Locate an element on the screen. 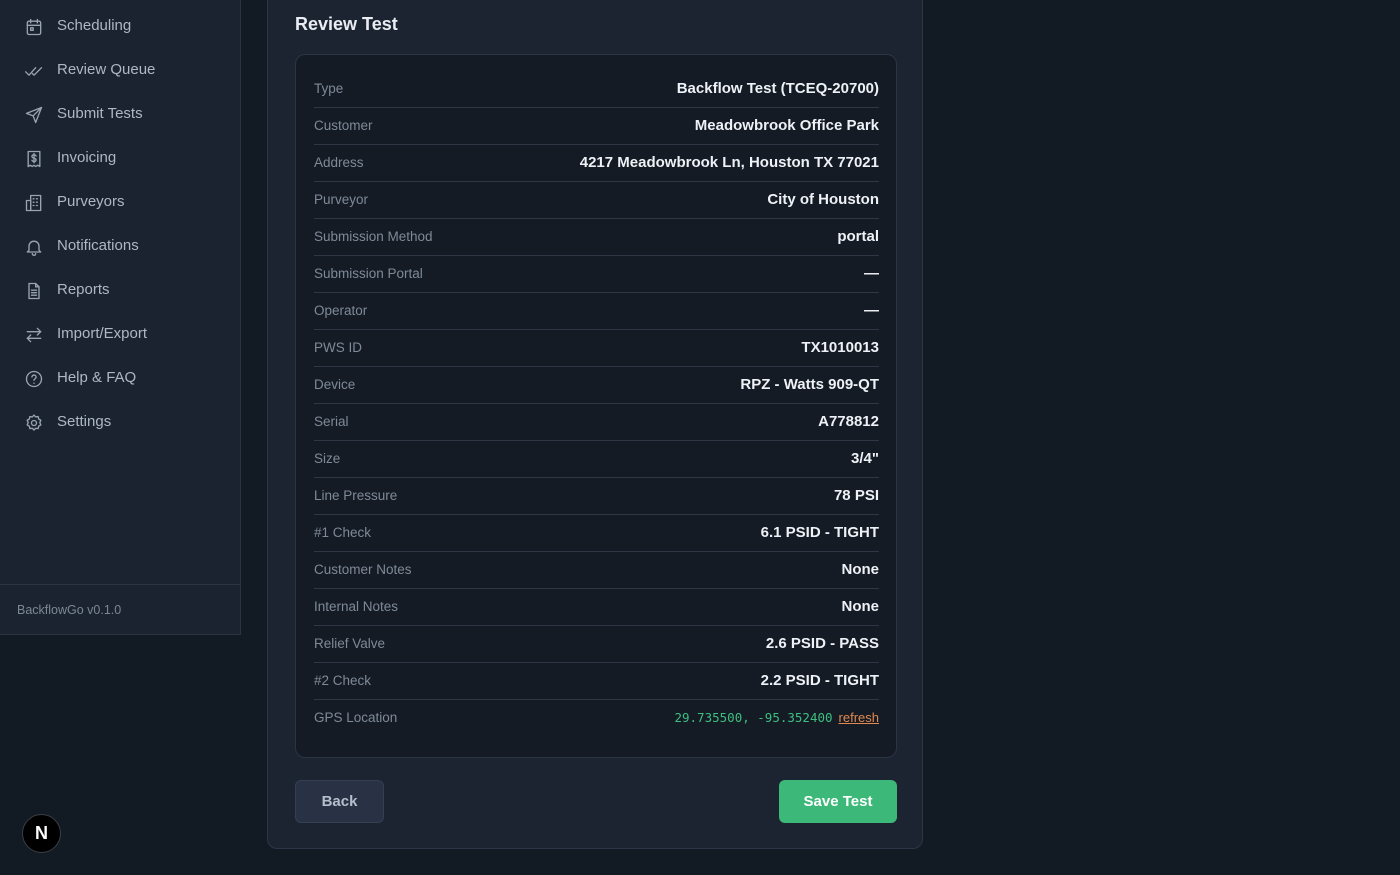 The width and height of the screenshot is (1400, 875). gear-icon is located at coordinates (33, 422).